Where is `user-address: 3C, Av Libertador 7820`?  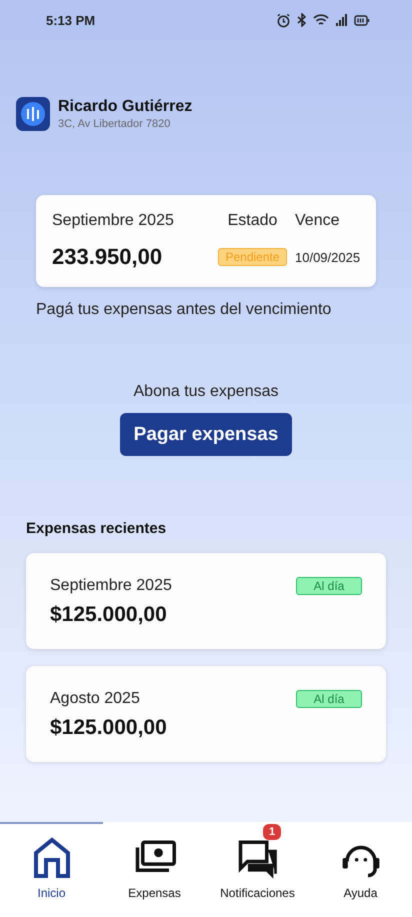
user-address: 3C, Av Libertador 7820 is located at coordinates (115, 124).